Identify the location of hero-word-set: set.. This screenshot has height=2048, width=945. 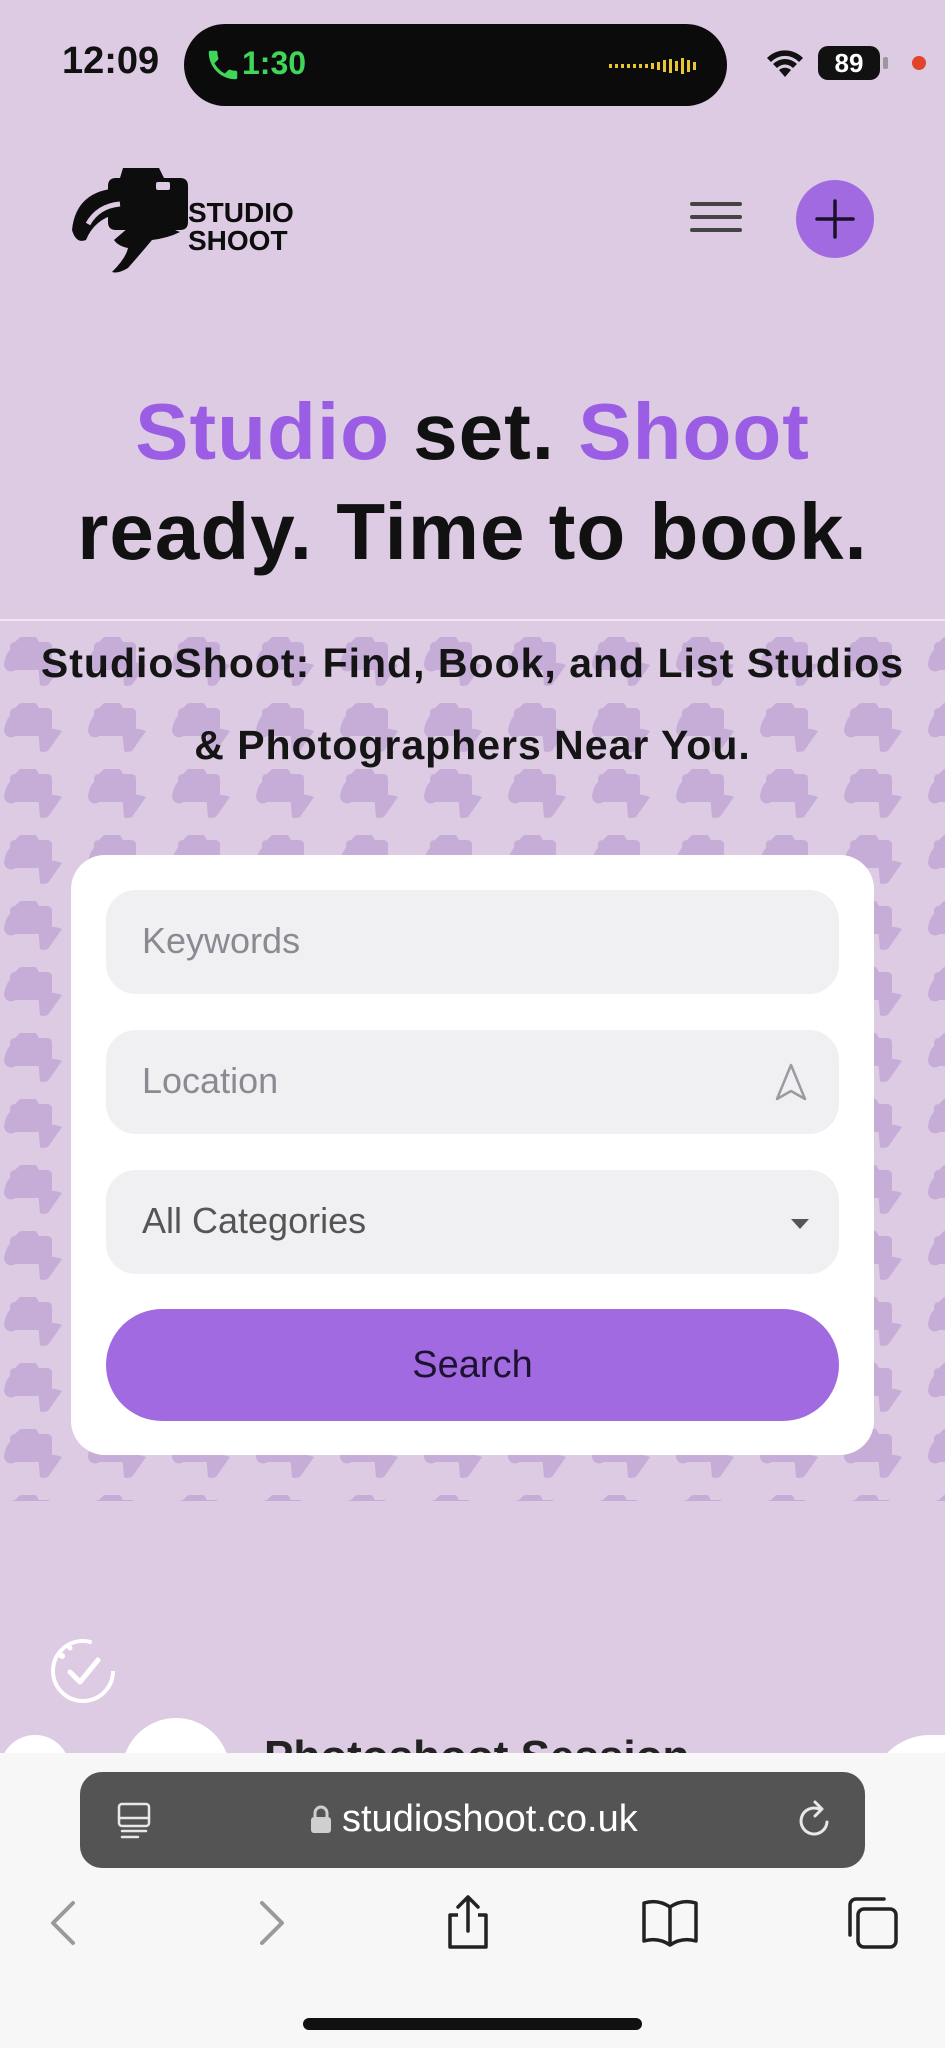
(484, 431).